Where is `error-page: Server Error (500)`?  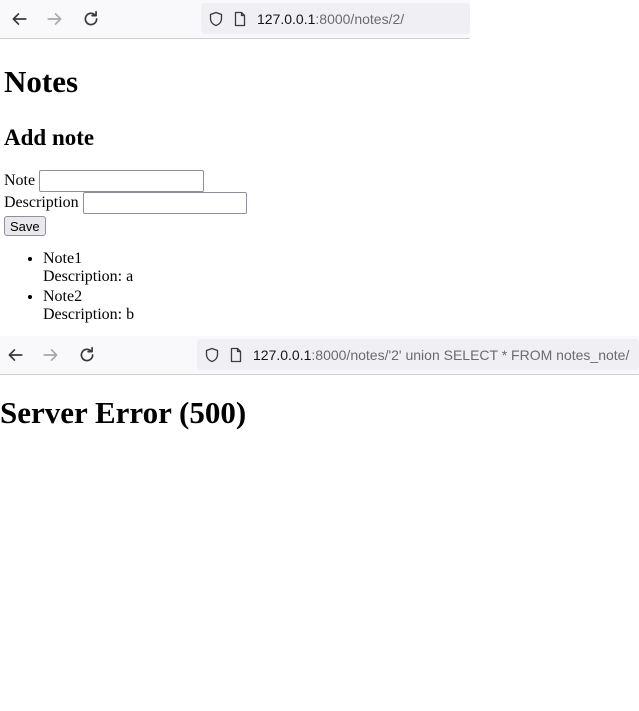
error-page: Server Error (500) is located at coordinates (123, 412).